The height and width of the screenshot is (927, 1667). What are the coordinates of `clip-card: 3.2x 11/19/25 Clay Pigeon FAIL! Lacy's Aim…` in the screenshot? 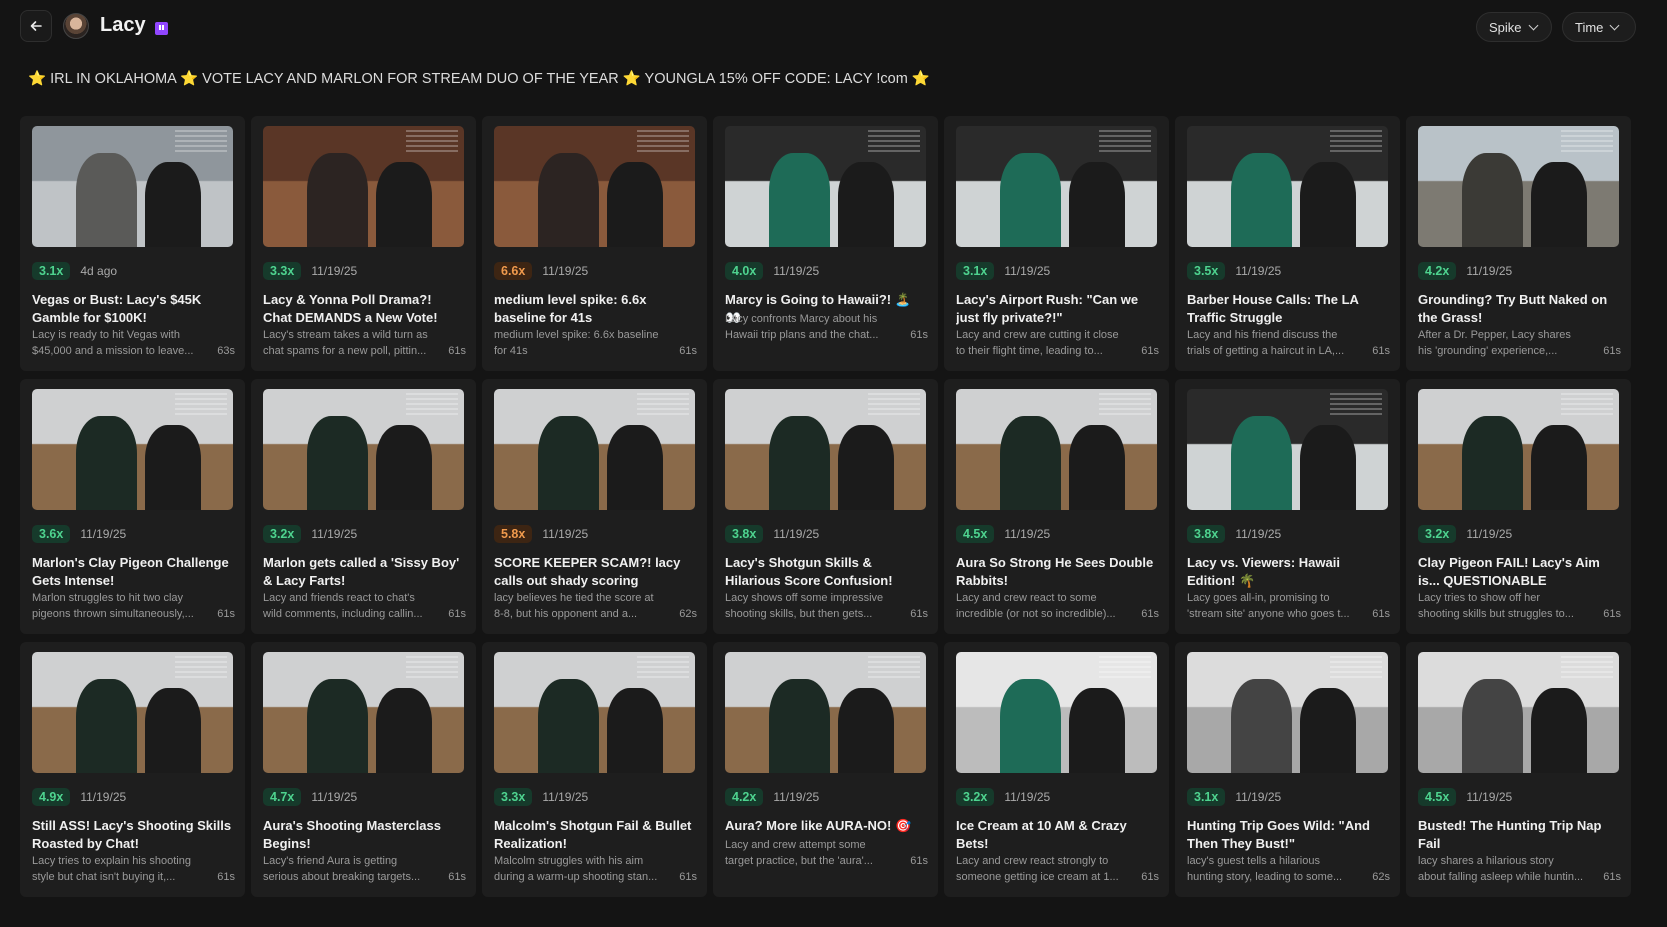 It's located at (1518, 506).